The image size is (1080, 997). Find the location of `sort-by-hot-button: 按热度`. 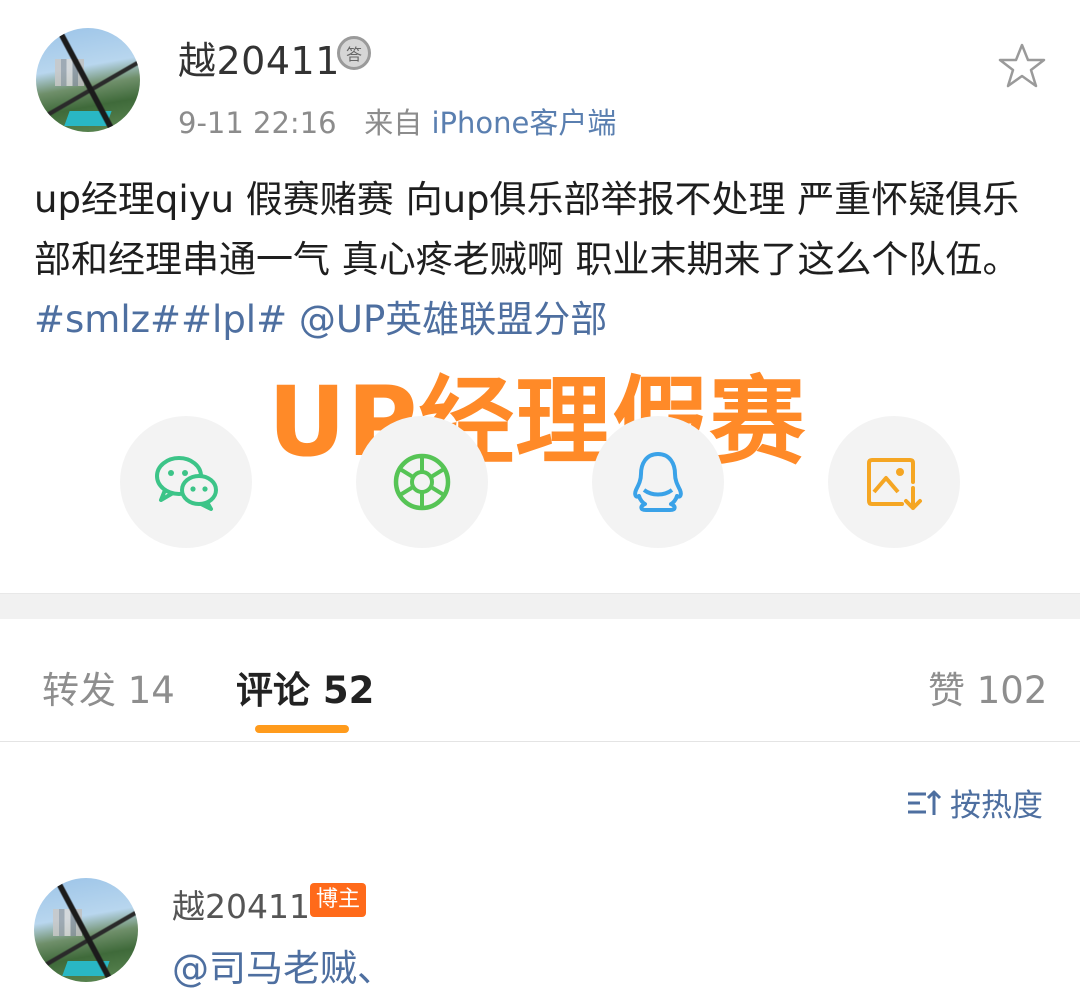

sort-by-hot-button: 按热度 is located at coordinates (974, 802).